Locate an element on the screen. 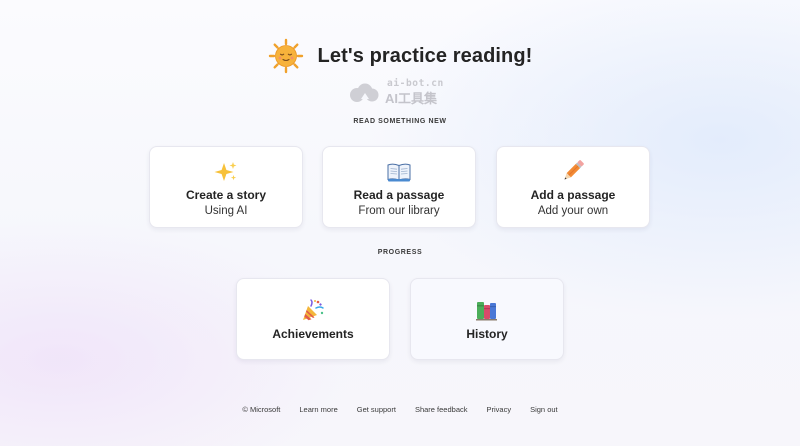  page-header: Let's practice reading! is located at coordinates (400, 56).